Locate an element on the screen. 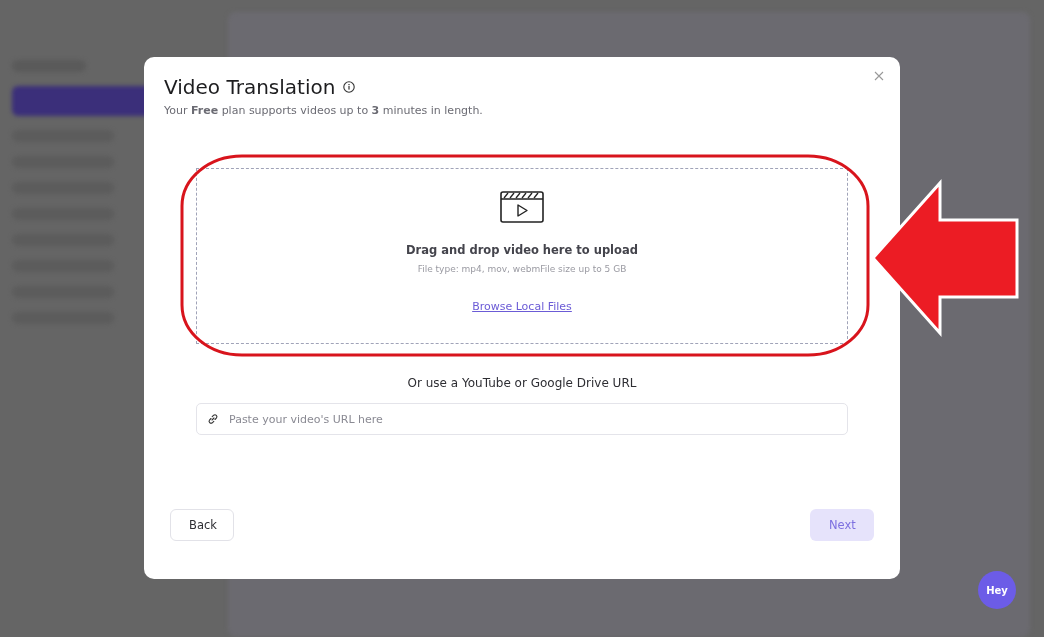 The image size is (1044, 637). dialog-title: Video Translation is located at coordinates (250, 87).